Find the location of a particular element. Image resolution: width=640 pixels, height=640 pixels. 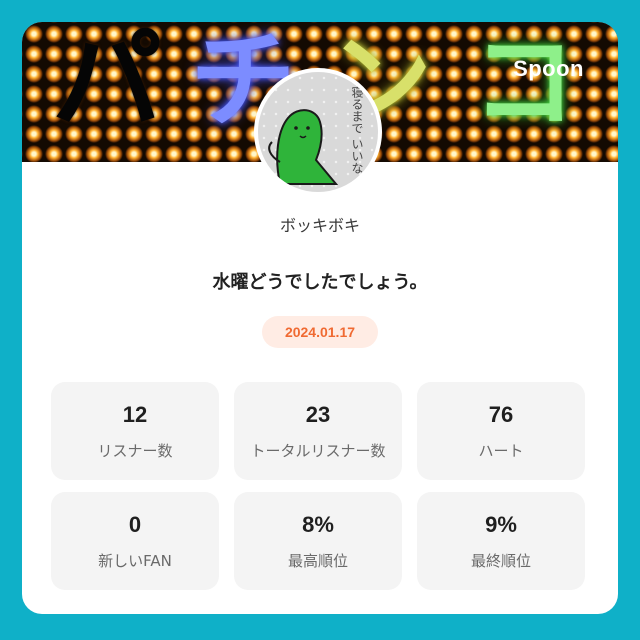

stat-label: リスナー数 is located at coordinates (135, 451).